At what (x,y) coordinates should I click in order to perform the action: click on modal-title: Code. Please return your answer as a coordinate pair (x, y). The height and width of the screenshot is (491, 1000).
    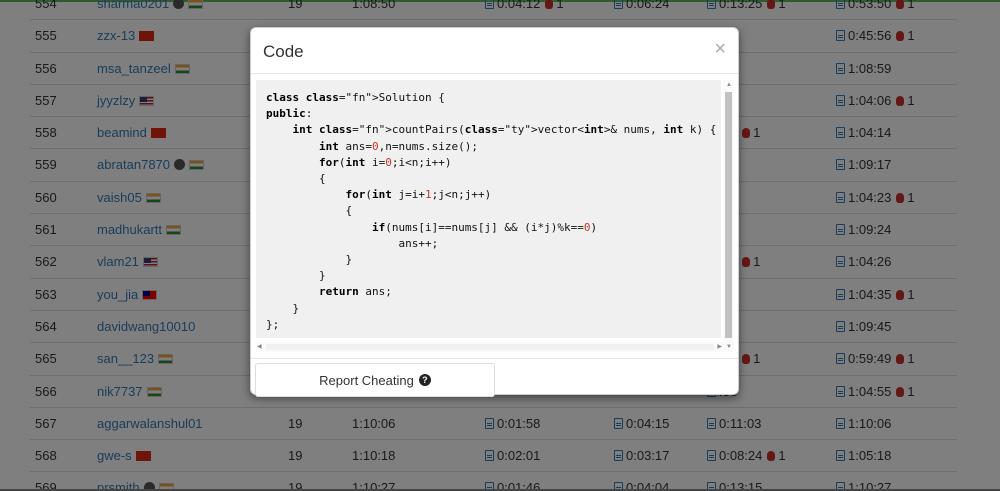
    Looking at the image, I should click on (283, 51).